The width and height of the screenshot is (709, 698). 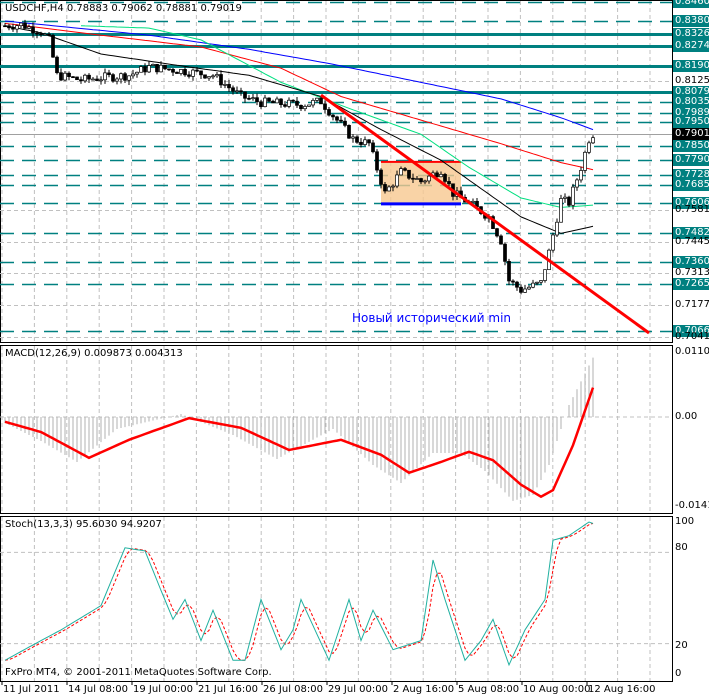 What do you see at coordinates (678, 673) in the screenshot?
I see `stoch-tick-0: 0` at bounding box center [678, 673].